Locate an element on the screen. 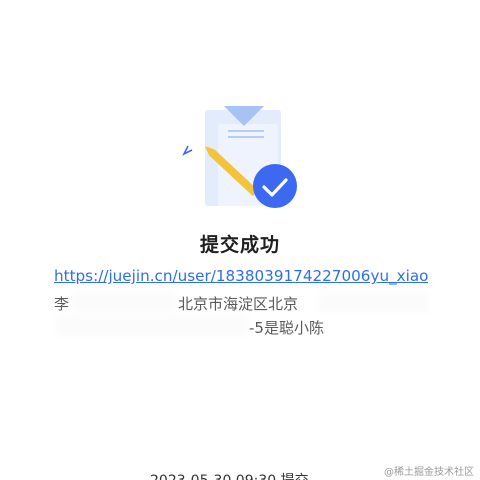 This screenshot has height=480, width=480. text-line-a: 李 is located at coordinates (62, 304).